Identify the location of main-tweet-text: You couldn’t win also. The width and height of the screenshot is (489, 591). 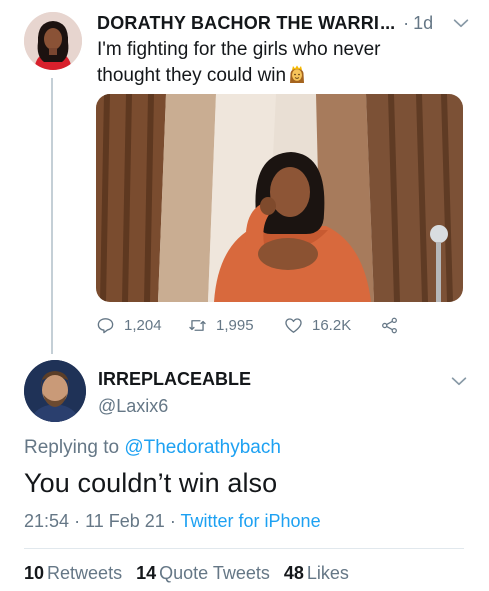
(151, 483).